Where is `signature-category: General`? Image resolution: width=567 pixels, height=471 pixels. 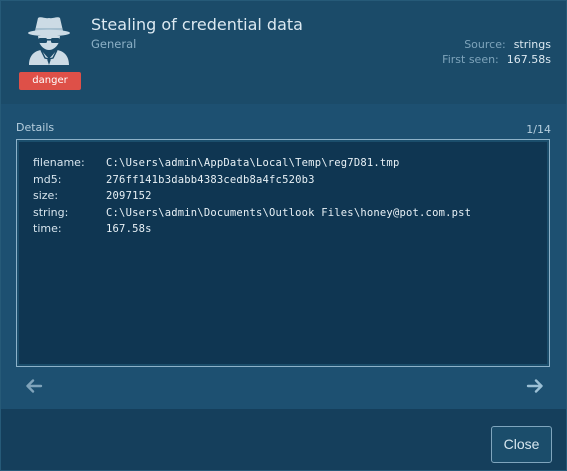 signature-category: General is located at coordinates (114, 44).